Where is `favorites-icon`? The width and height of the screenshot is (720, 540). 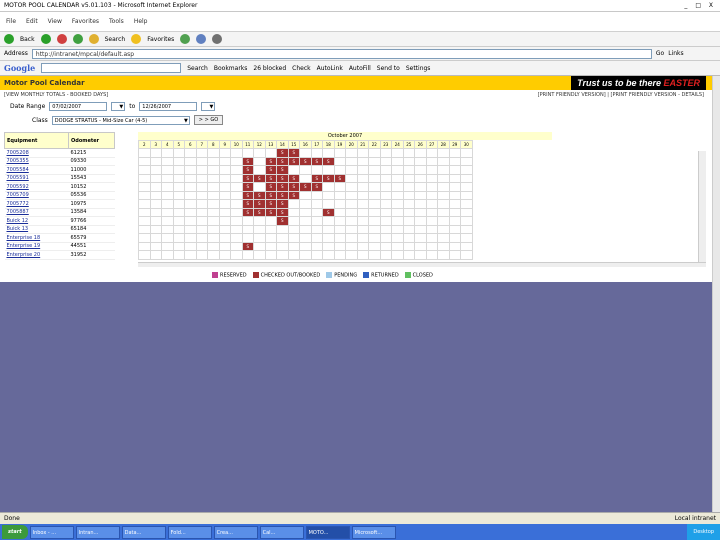
favorites-icon is located at coordinates (136, 39).